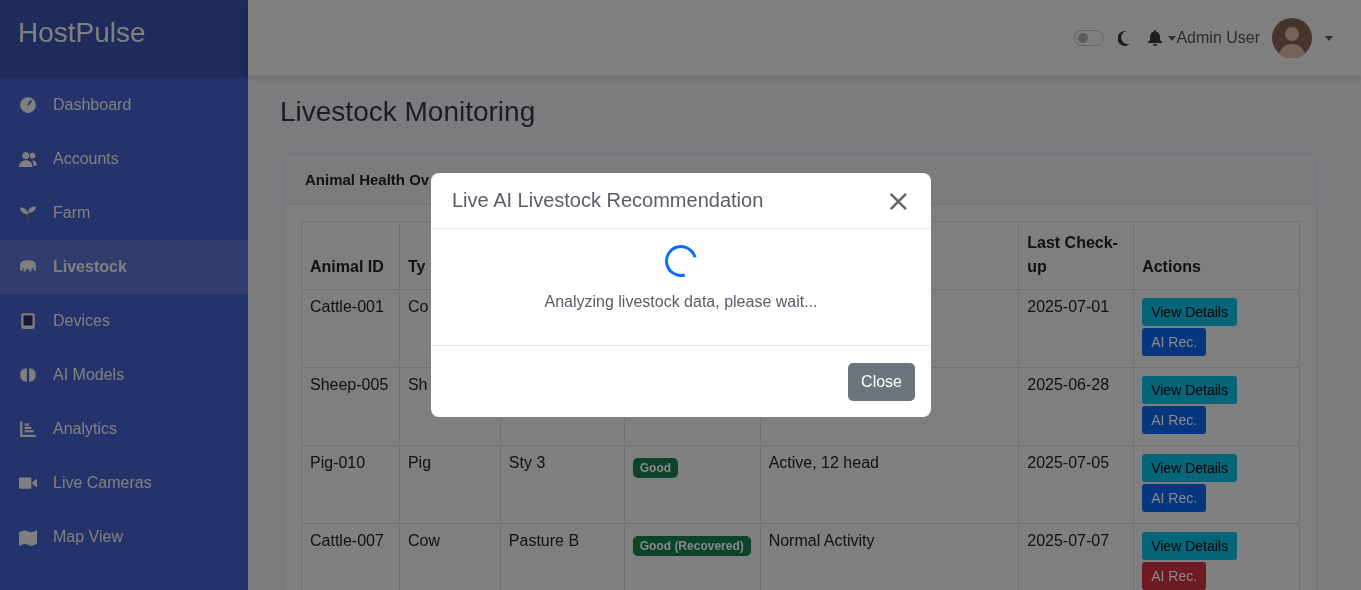 This screenshot has height=590, width=1361. Describe the element at coordinates (408, 112) in the screenshot. I see `page-title: Livestock Monitoring` at that location.